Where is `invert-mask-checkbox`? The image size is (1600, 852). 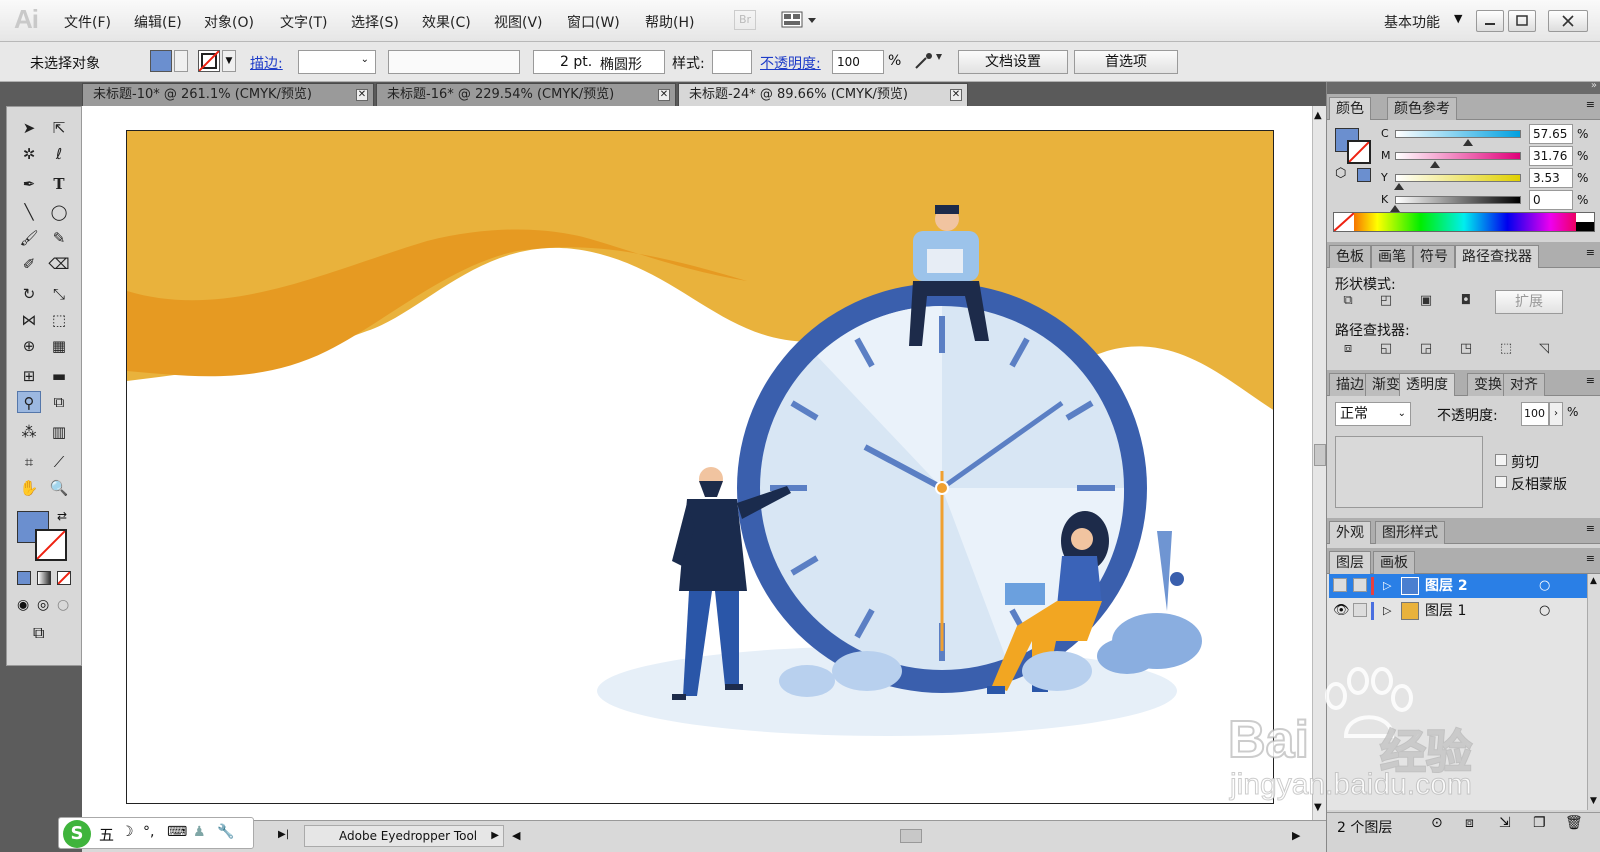
invert-mask-checkbox is located at coordinates (1501, 482).